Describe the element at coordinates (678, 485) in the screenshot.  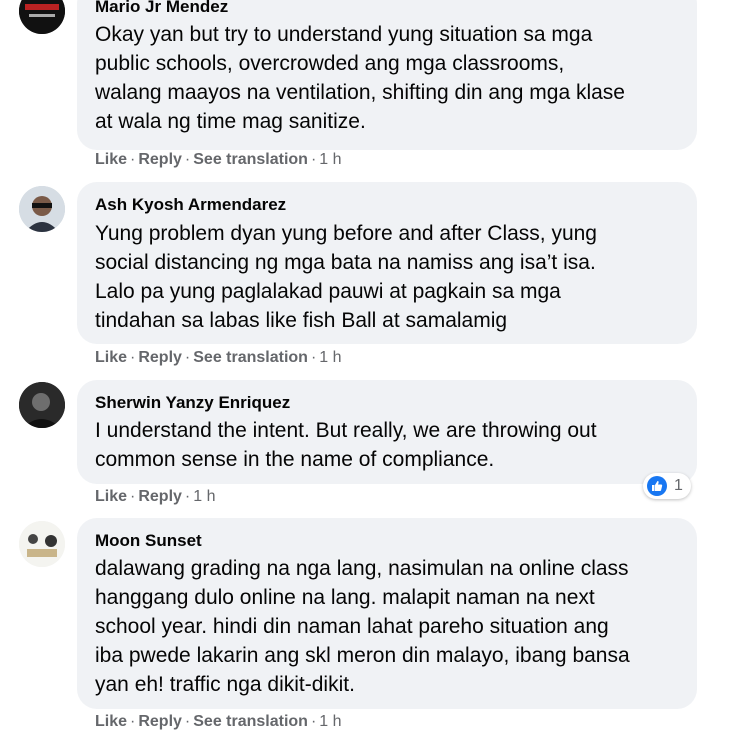
I see `reaction-count: 1` at that location.